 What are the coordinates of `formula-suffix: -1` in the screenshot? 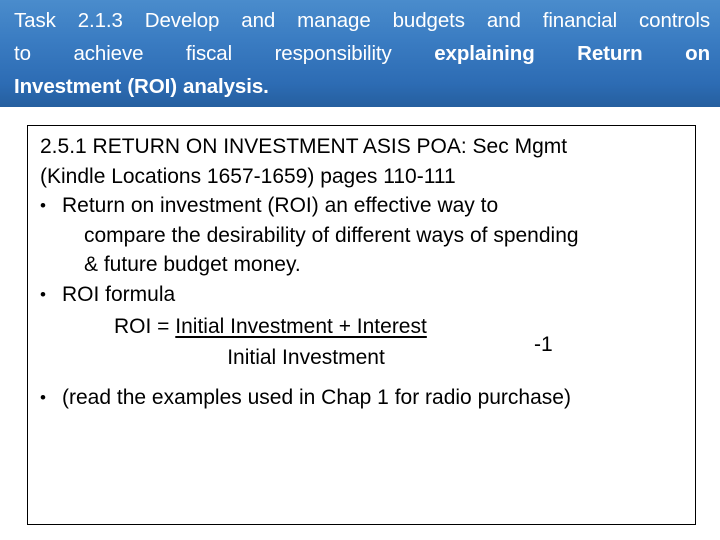 It's located at (543, 344).